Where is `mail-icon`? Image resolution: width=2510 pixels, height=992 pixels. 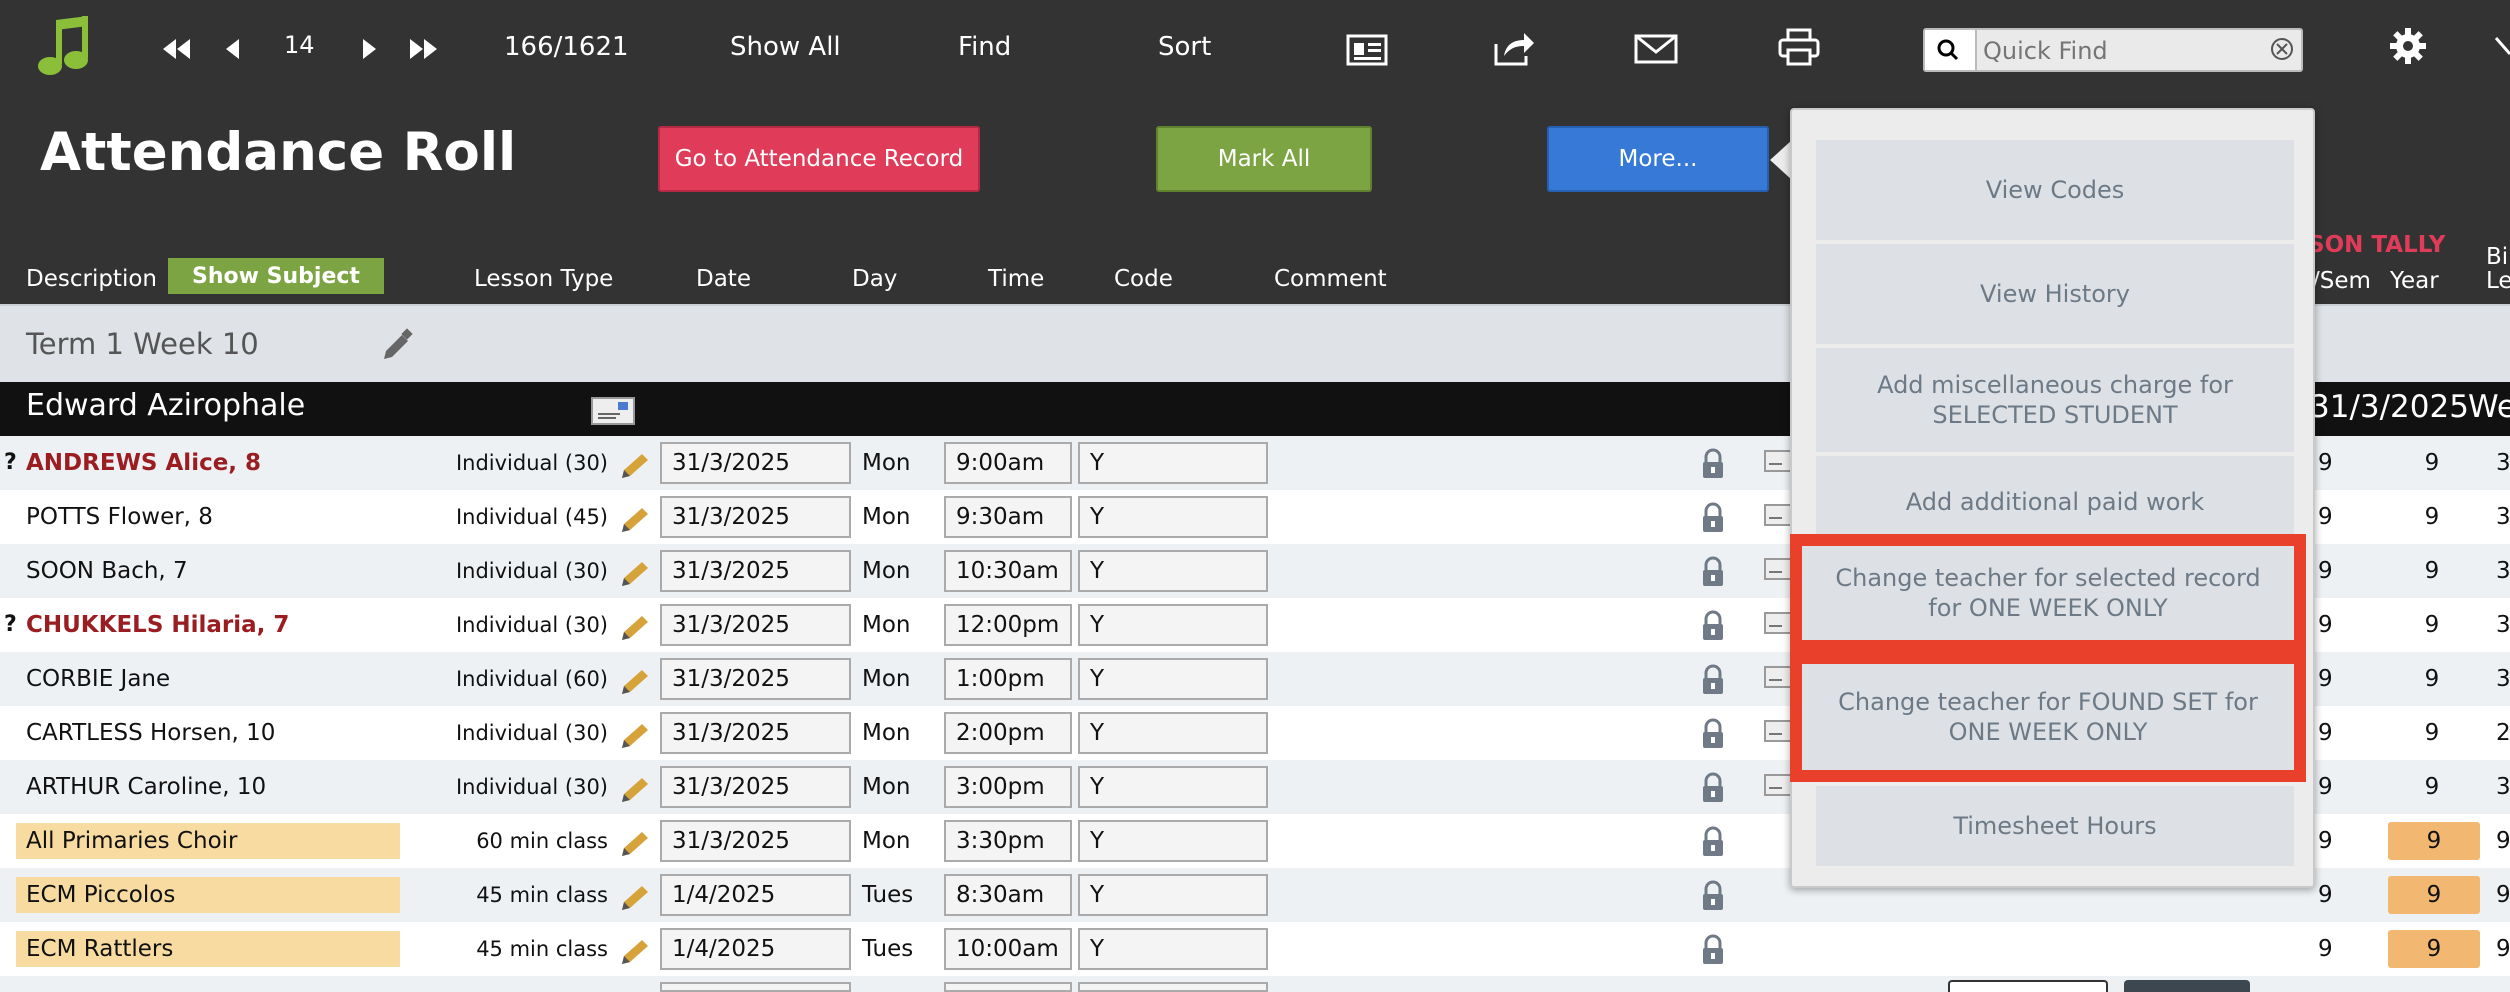 mail-icon is located at coordinates (1656, 49).